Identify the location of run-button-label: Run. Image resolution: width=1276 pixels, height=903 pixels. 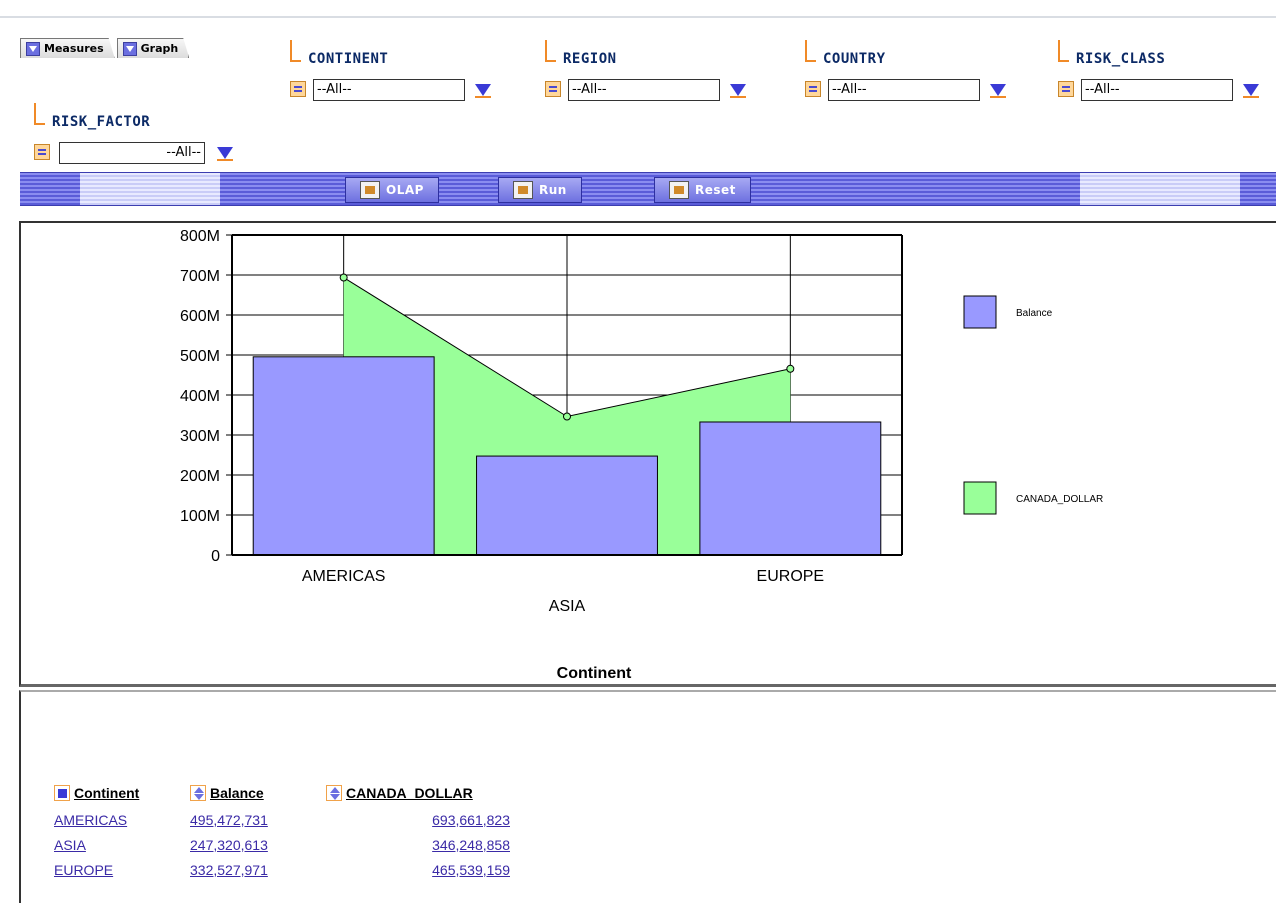
(553, 190).